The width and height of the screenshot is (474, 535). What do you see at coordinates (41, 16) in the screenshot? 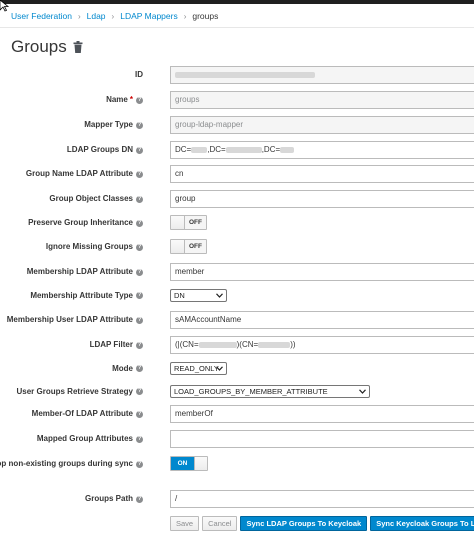
I see `breadcrumb-user-federation: User Federation` at bounding box center [41, 16].